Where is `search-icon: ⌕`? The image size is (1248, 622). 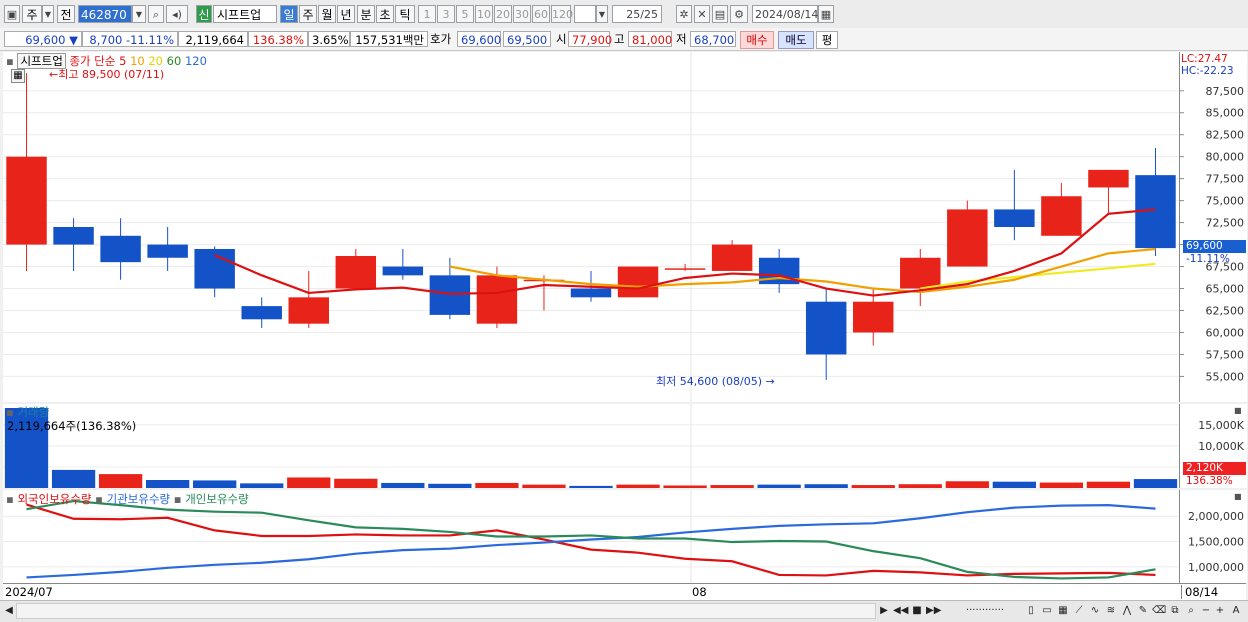
search-icon: ⌕ is located at coordinates (156, 14).